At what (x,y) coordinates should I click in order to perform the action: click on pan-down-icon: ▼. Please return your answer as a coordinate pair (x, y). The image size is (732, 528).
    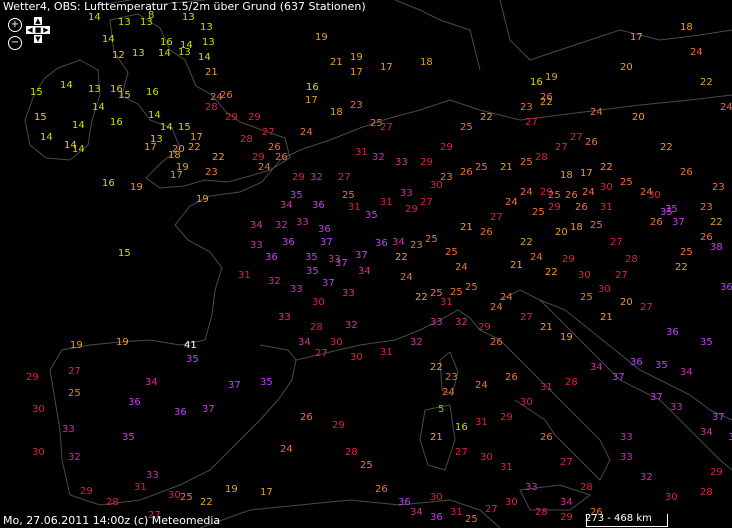
    Looking at the image, I should click on (38, 39).